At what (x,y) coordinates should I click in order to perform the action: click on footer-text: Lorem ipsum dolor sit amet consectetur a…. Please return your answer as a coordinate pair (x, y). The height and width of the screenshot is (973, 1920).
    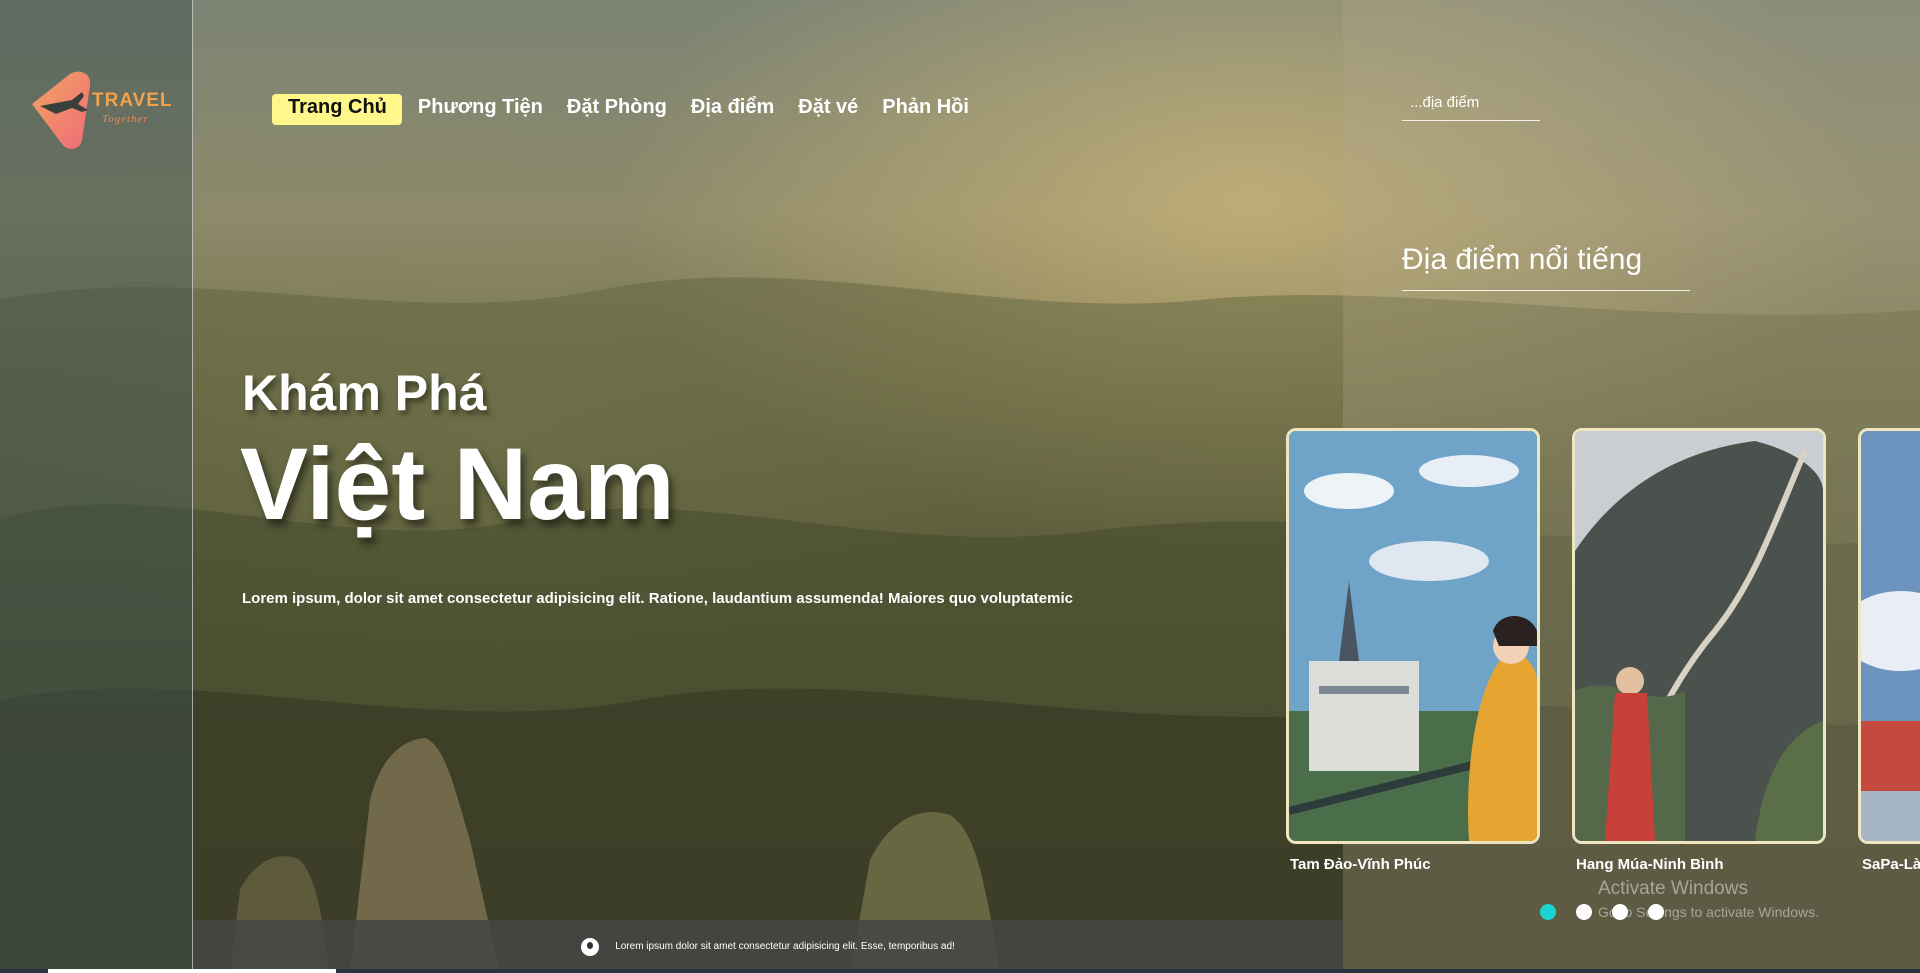
    Looking at the image, I should click on (785, 946).